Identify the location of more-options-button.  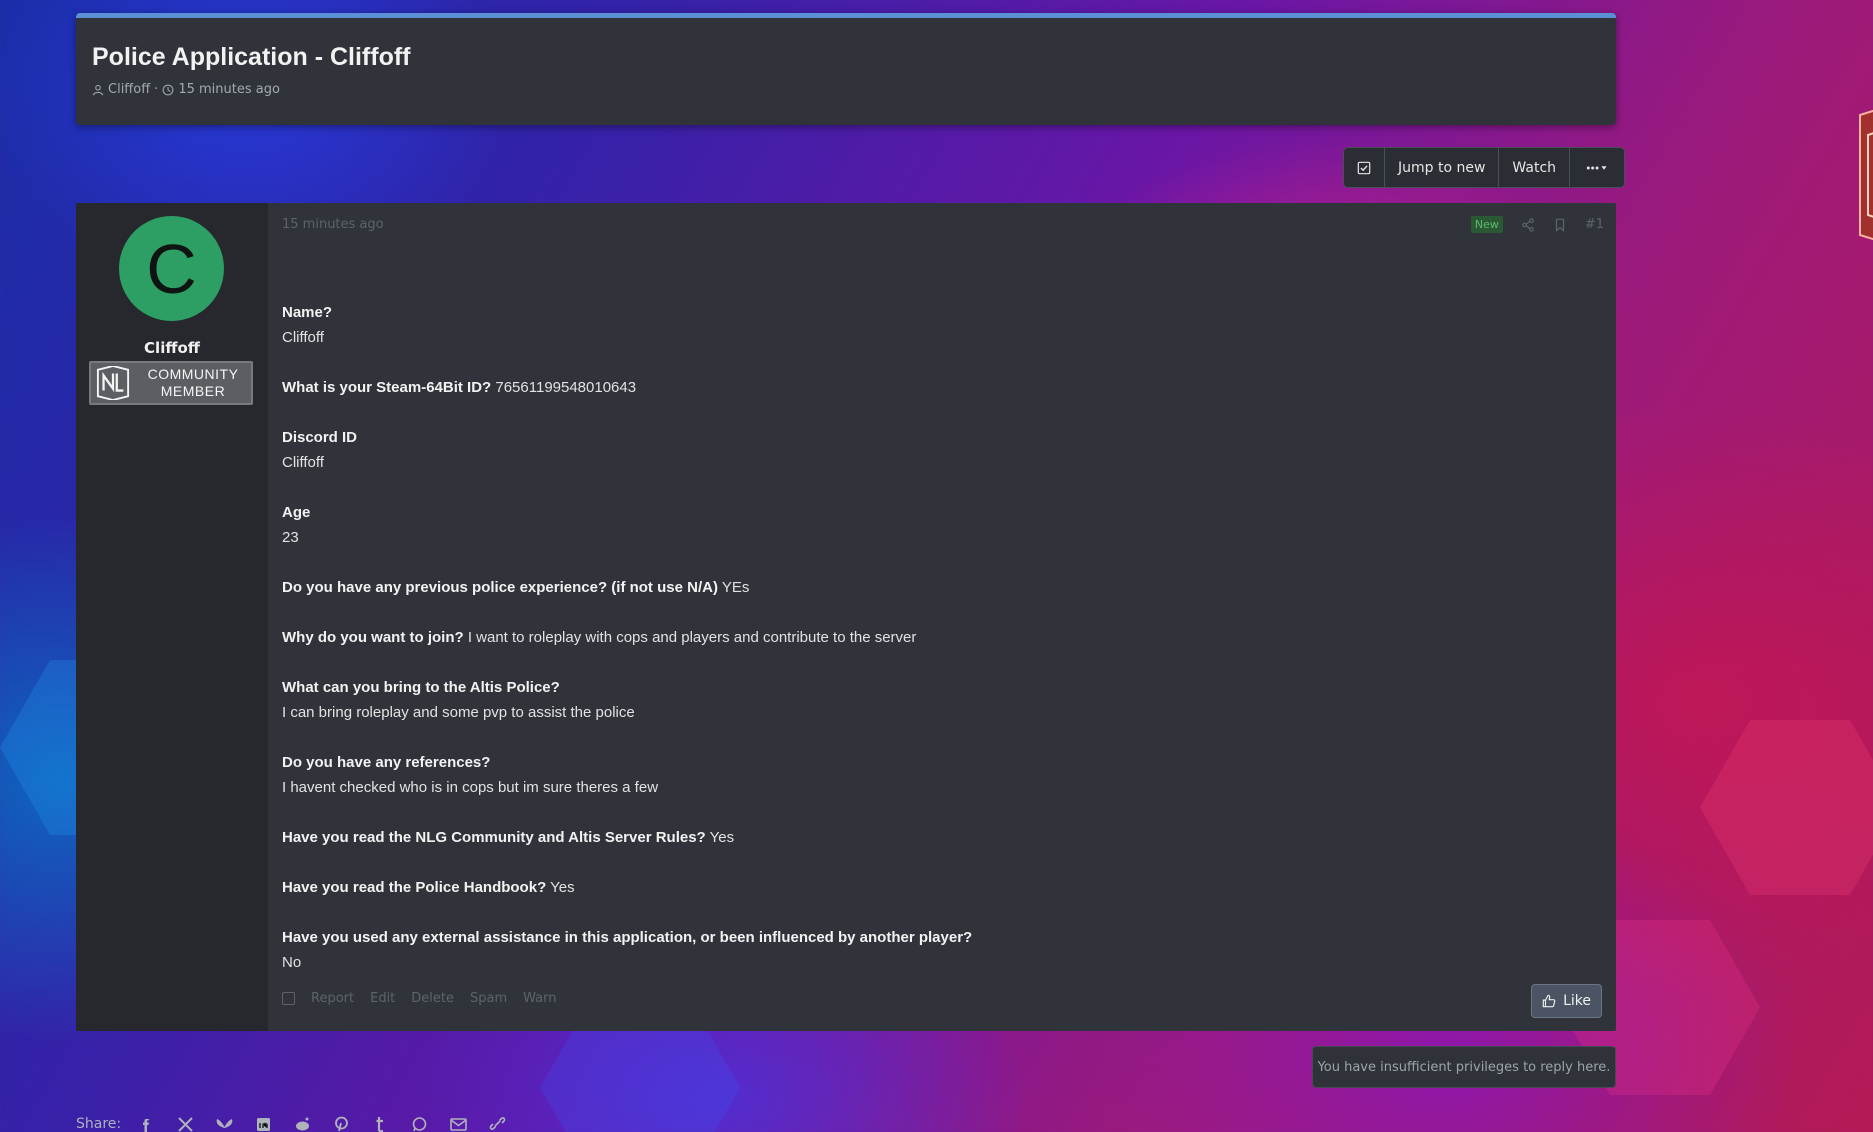
(1597, 167).